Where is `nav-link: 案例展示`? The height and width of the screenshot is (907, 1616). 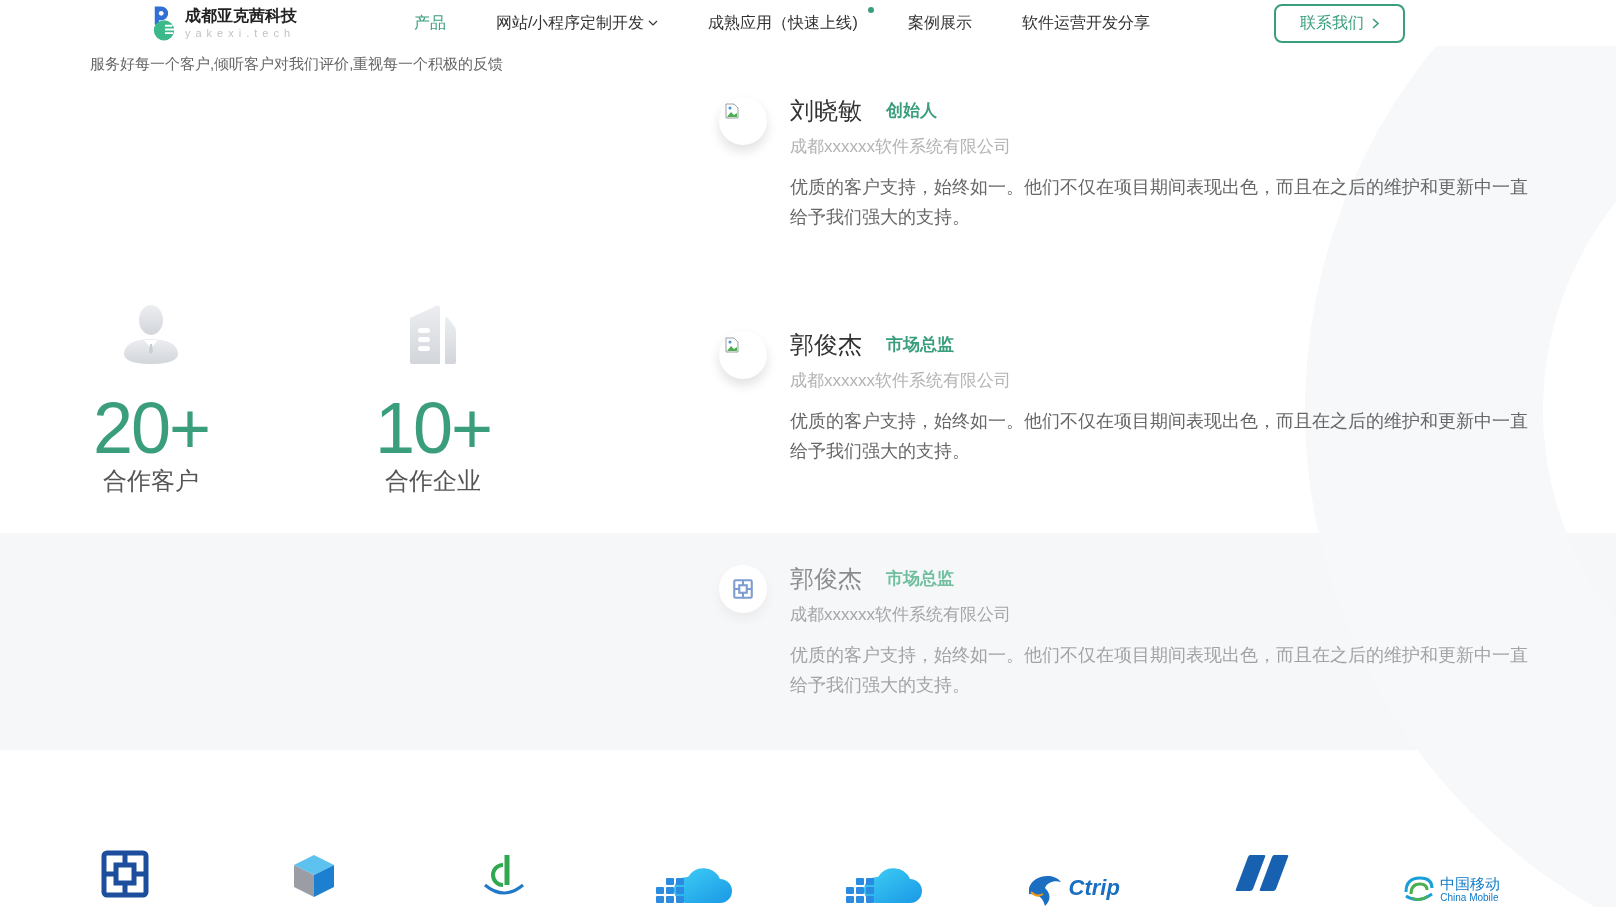 nav-link: 案例展示 is located at coordinates (939, 23).